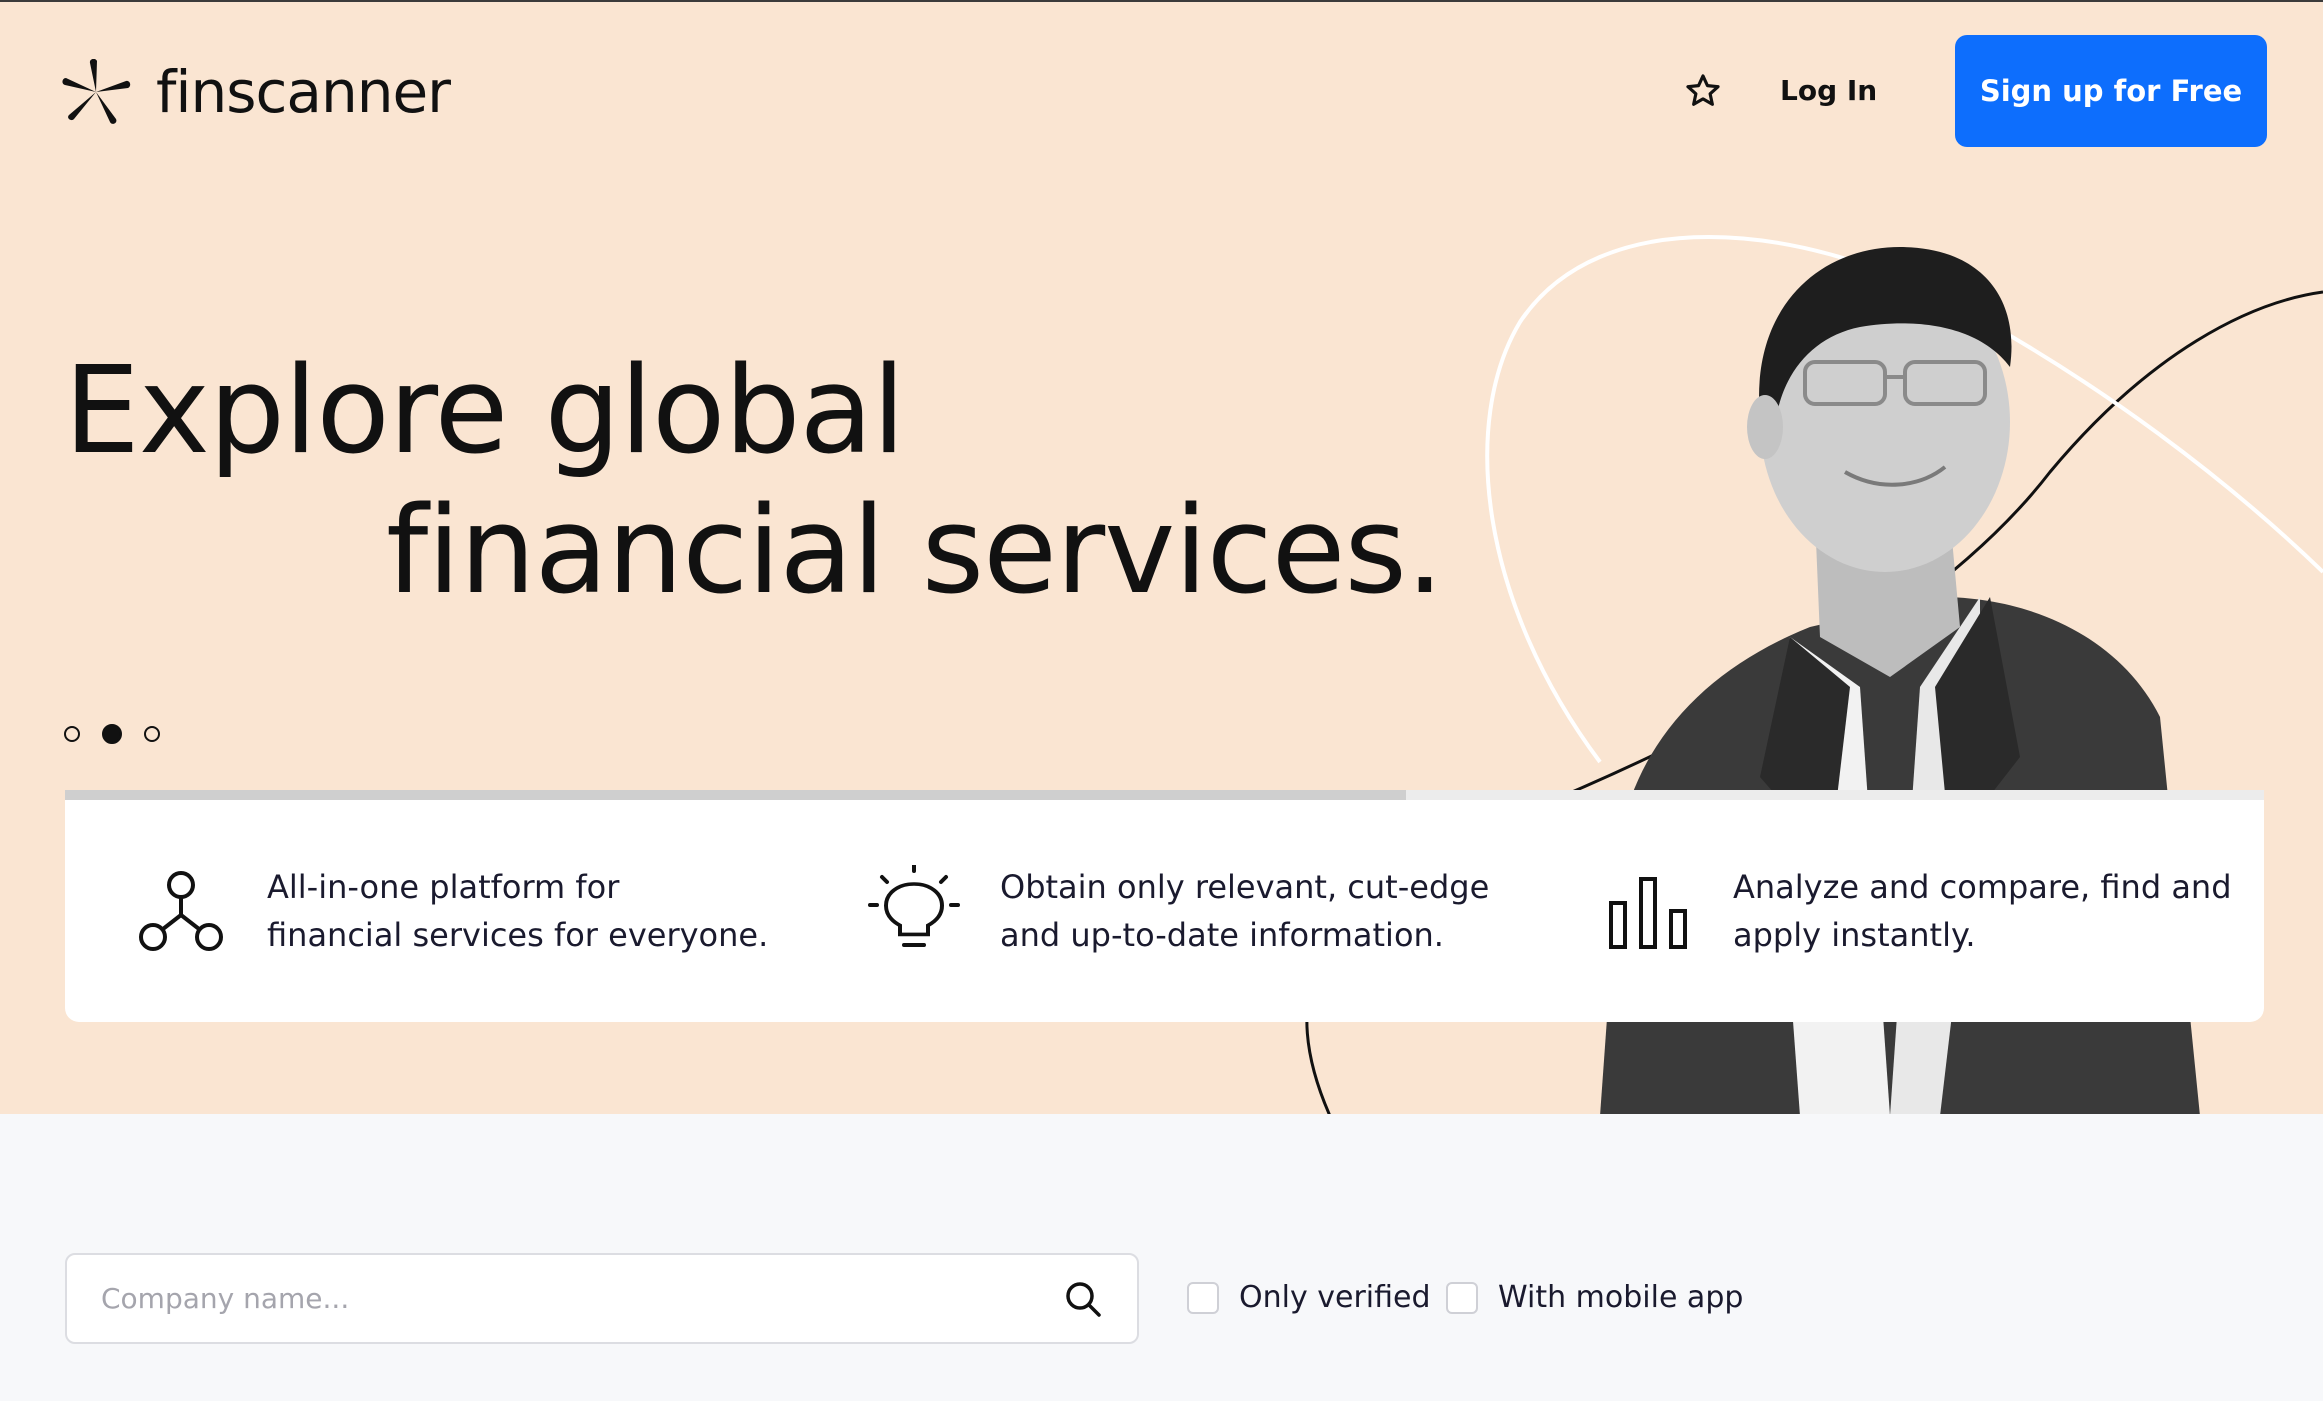  Describe the element at coordinates (1462, 1297) in the screenshot. I see `mobile-app-checkbox` at that location.